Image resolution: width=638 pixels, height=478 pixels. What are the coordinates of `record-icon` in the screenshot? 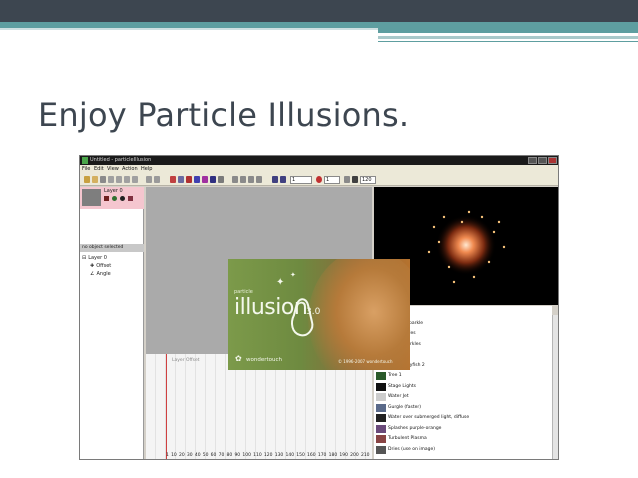 It's located at (319, 179).